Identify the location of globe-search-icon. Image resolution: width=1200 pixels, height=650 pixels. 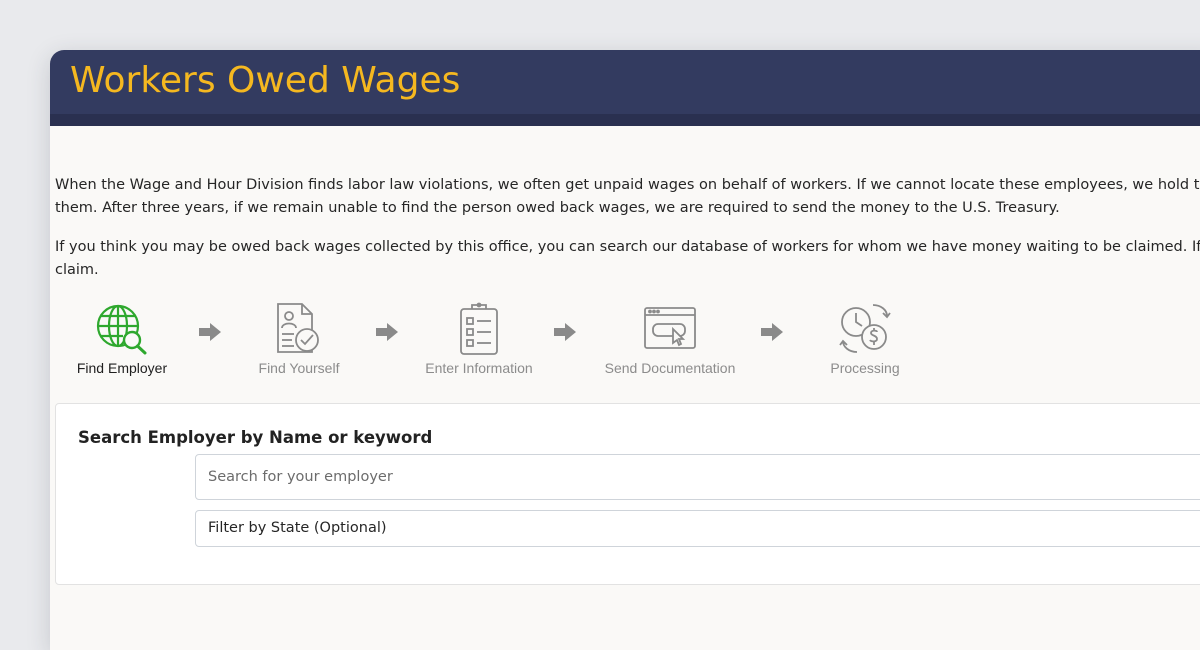
(121, 329).